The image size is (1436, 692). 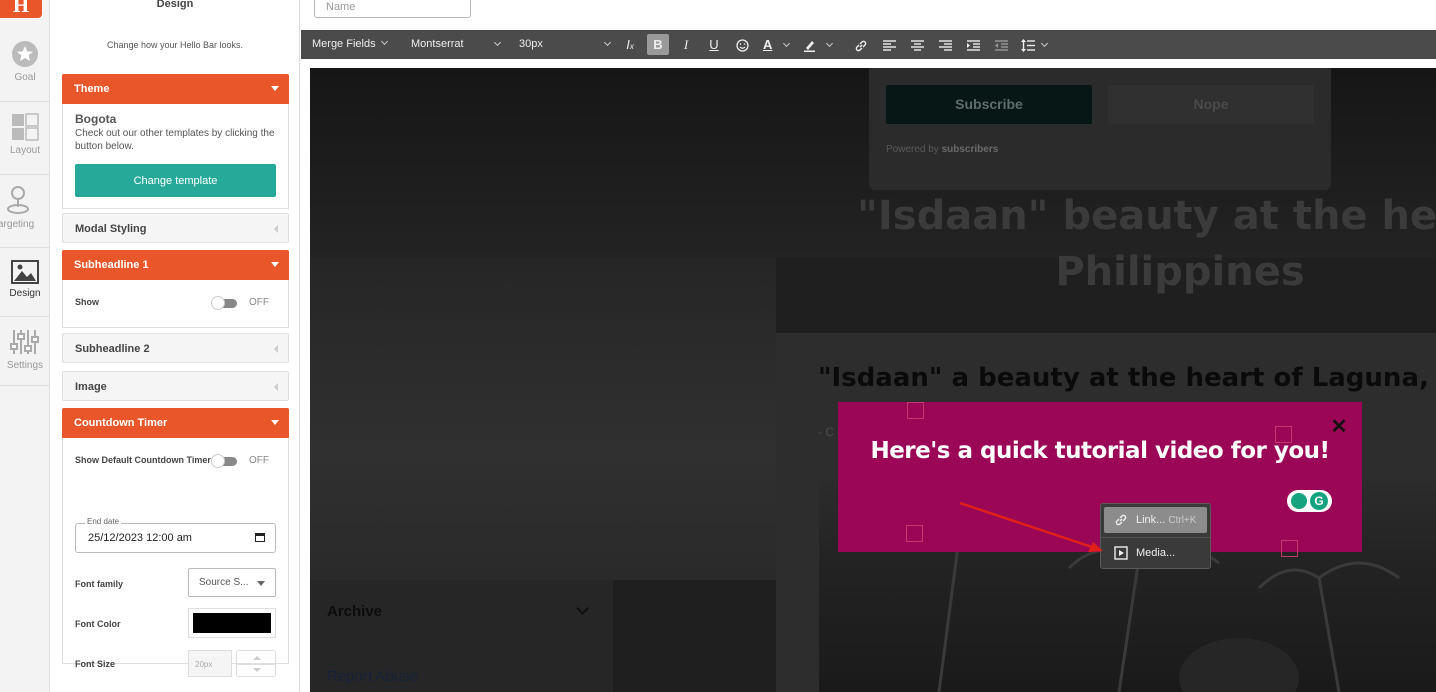 I want to click on nope-button: Nope, so click(x=1211, y=104).